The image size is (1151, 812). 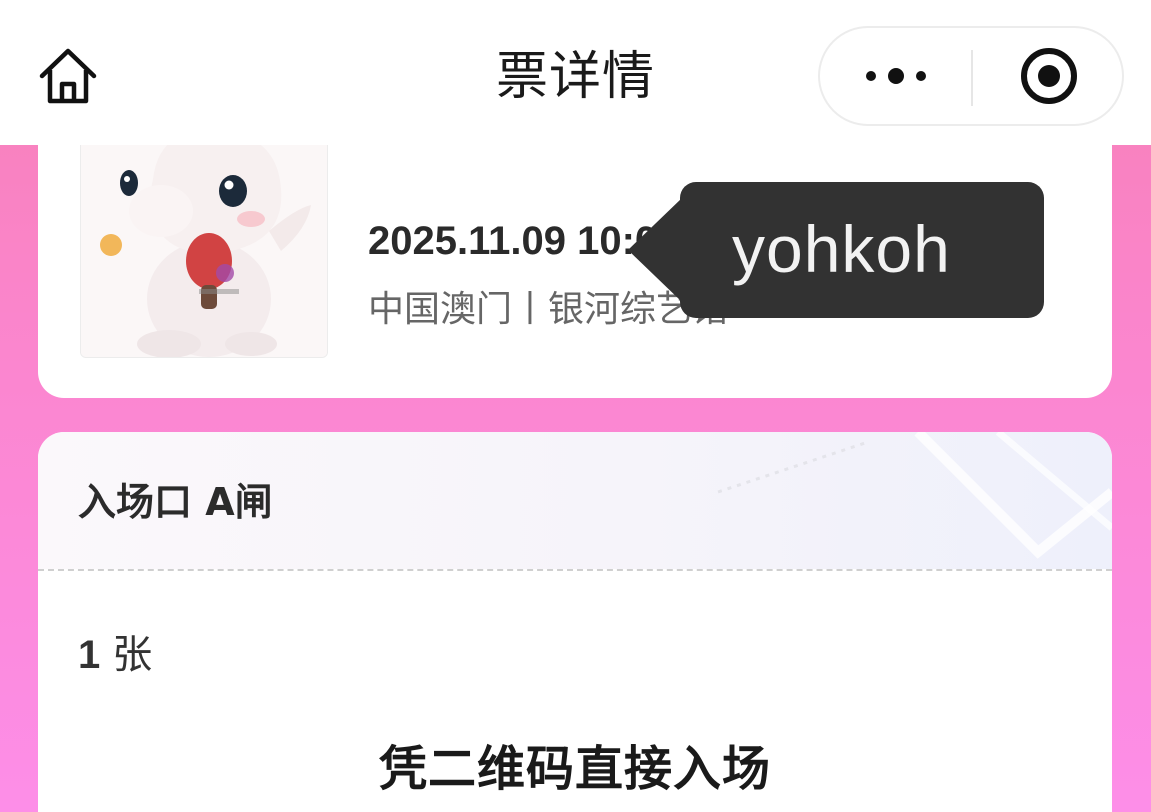 I want to click on target-circle-icon, so click(x=1049, y=76).